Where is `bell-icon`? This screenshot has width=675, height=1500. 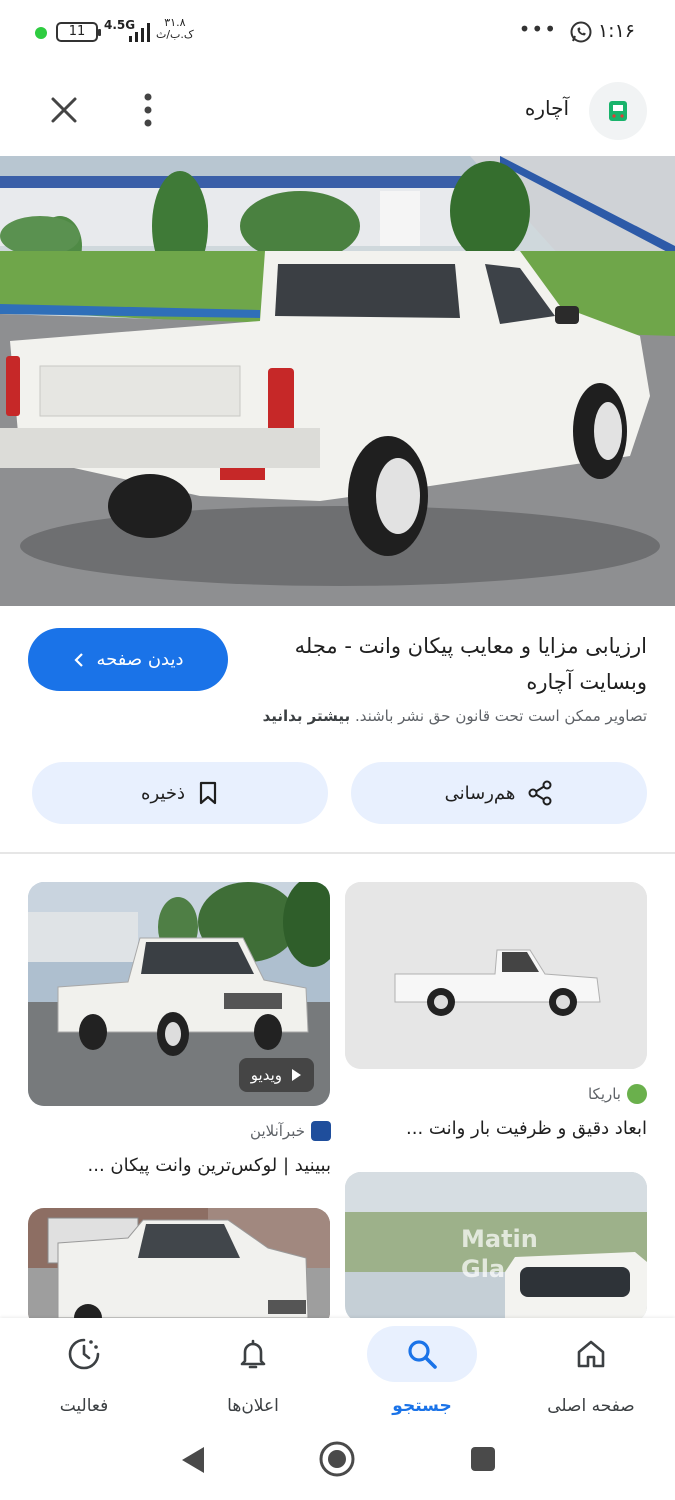
bell-icon is located at coordinates (253, 1354).